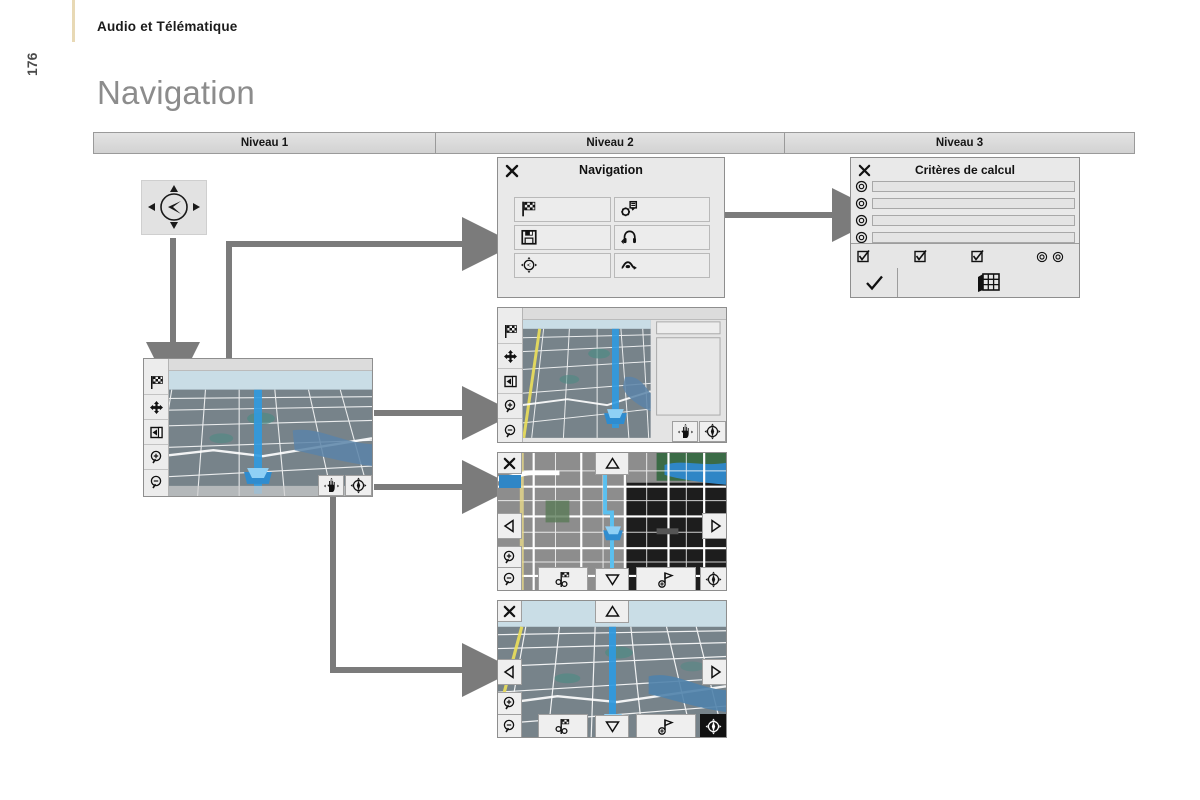 The height and width of the screenshot is (800, 1200). What do you see at coordinates (258, 427) in the screenshot?
I see `map-3d-screen` at bounding box center [258, 427].